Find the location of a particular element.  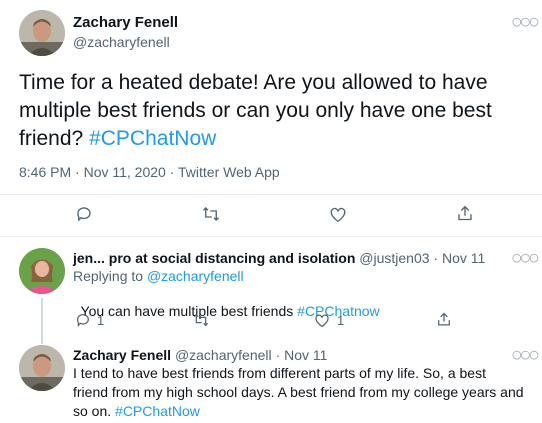

tweet-meta: 8:46 PM · Nov 11, 2020 · Twitter Web App is located at coordinates (149, 172).